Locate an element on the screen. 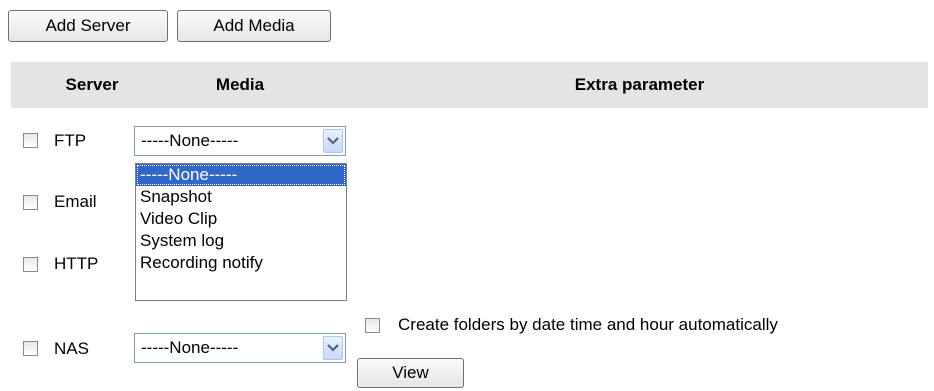 Image resolution: width=934 pixels, height=391 pixels. ftp-media-select: -----None----- is located at coordinates (240, 141).